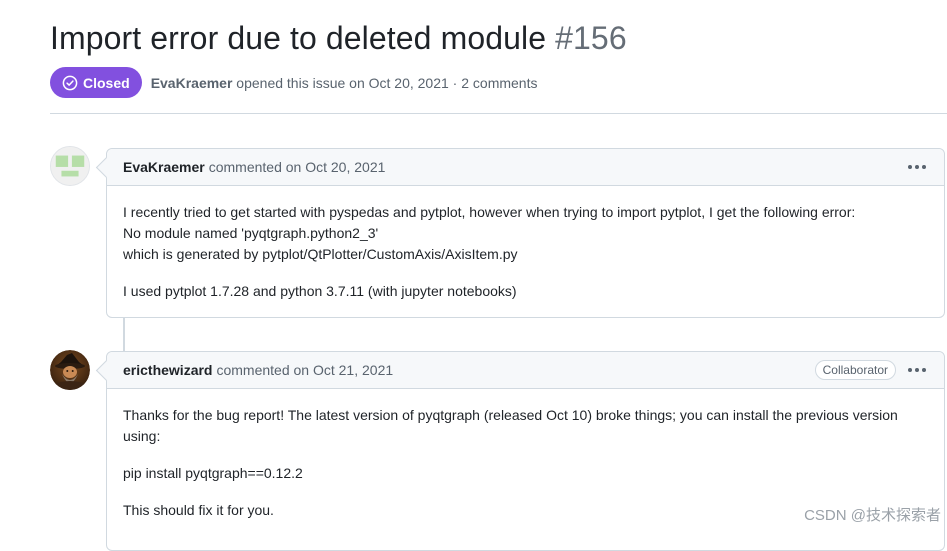  What do you see at coordinates (213, 473) in the screenshot?
I see `comment-paragraph: pip install pyqtgraph==0.12.2` at bounding box center [213, 473].